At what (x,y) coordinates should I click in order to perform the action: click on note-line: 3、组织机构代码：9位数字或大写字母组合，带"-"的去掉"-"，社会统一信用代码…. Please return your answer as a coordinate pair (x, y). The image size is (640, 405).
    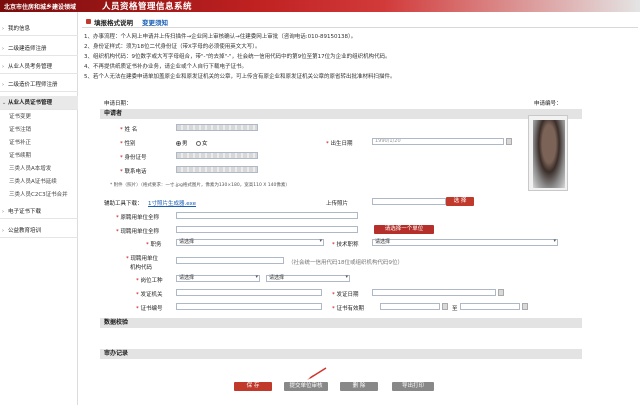
    Looking at the image, I should click on (237, 57).